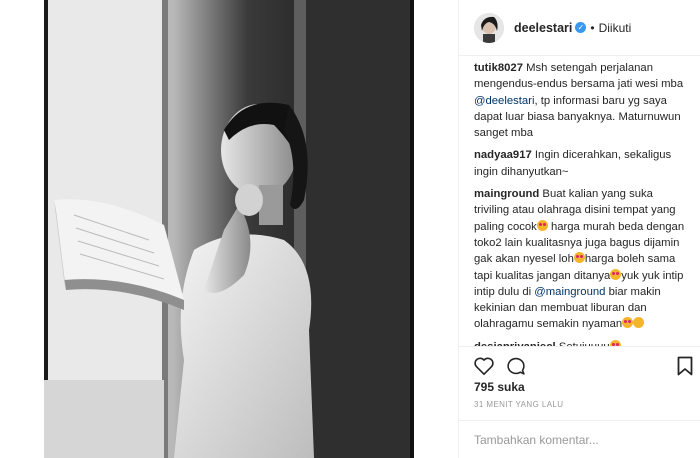 This screenshot has height=458, width=700. I want to click on verified-badge-icon: ✓, so click(581, 27).